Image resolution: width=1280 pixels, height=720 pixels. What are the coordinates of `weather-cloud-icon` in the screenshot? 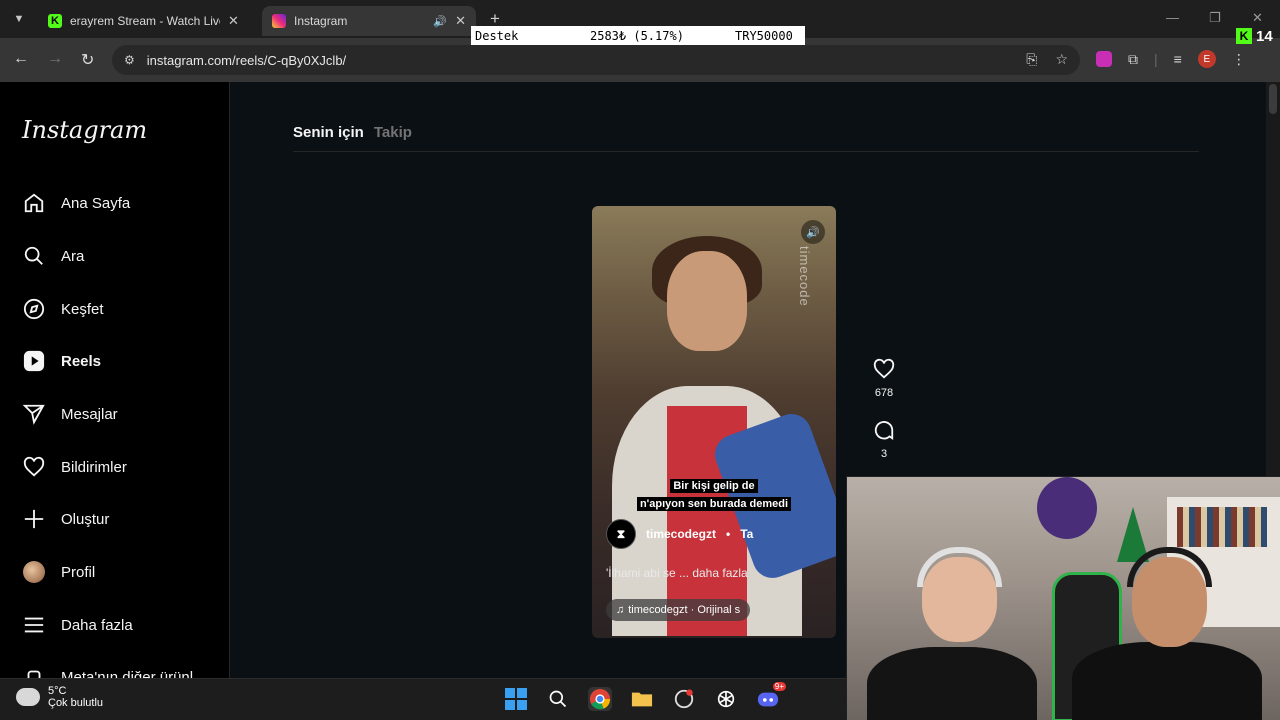 It's located at (26, 695).